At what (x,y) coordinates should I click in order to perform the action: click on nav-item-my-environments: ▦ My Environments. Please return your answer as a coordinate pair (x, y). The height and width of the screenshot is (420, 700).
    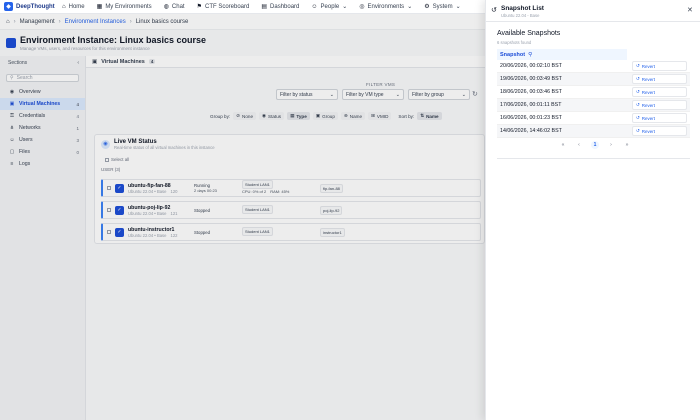
    Looking at the image, I should click on (124, 7).